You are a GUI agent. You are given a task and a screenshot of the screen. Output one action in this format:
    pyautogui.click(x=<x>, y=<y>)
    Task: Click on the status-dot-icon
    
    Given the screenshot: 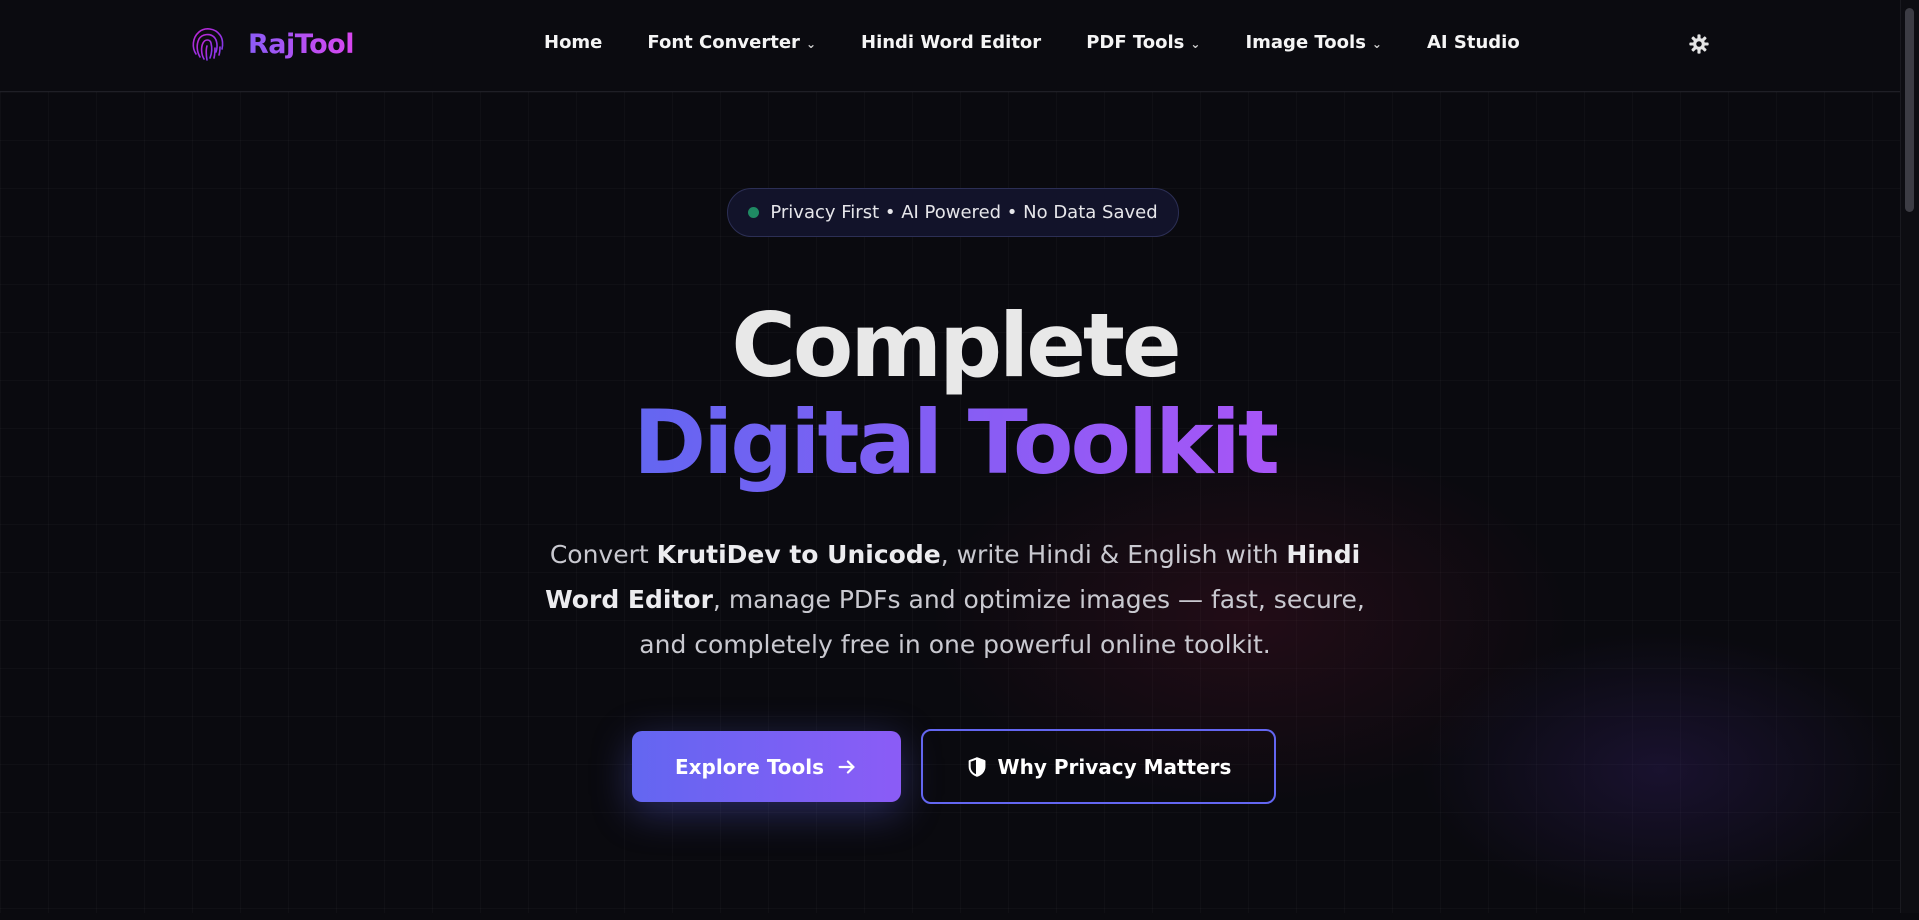 What is the action you would take?
    pyautogui.click(x=754, y=212)
    